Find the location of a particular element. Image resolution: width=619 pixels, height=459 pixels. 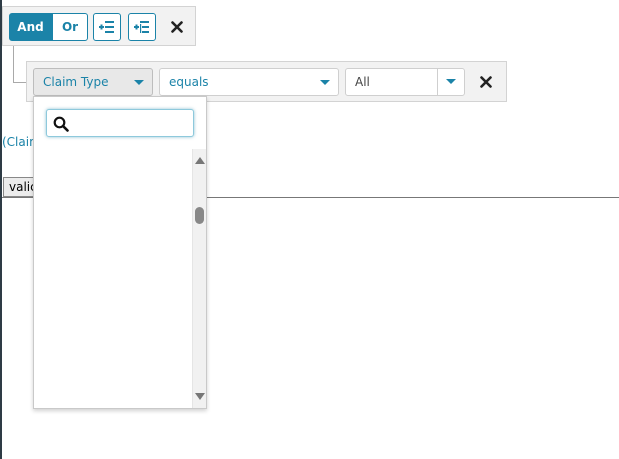

delete-rule-button is located at coordinates (486, 82).